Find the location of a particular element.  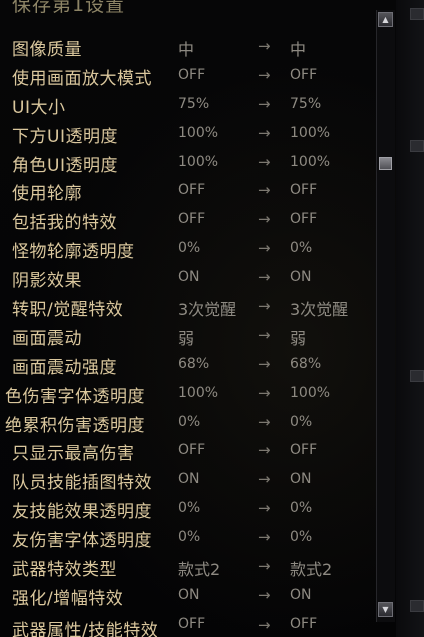

setting-current-value: 款式2 is located at coordinates (199, 570).